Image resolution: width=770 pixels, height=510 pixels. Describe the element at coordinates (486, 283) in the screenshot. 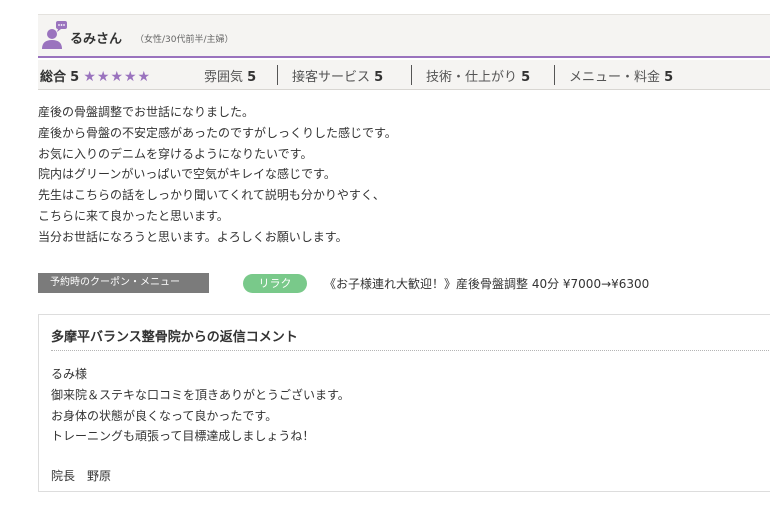

I see `coupon-menu-text: 《お子様連れ大歓迎！》産後骨盤調整 40分 ¥7000→¥6300` at that location.